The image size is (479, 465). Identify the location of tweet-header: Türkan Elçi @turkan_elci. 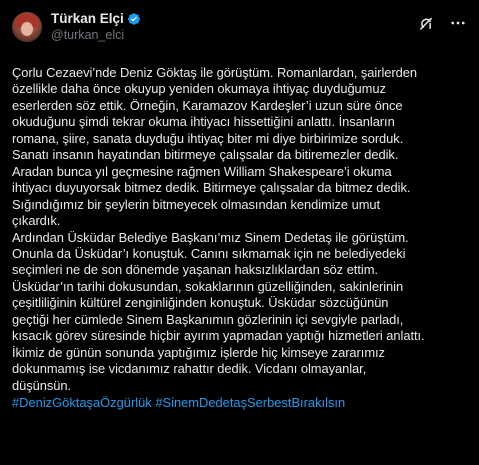
(239, 32).